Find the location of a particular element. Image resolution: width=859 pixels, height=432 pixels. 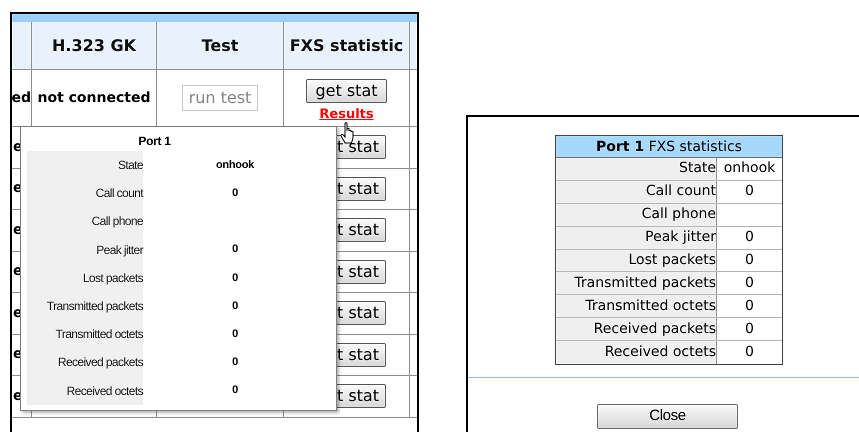

column-header: H.323 GK is located at coordinates (94, 45).